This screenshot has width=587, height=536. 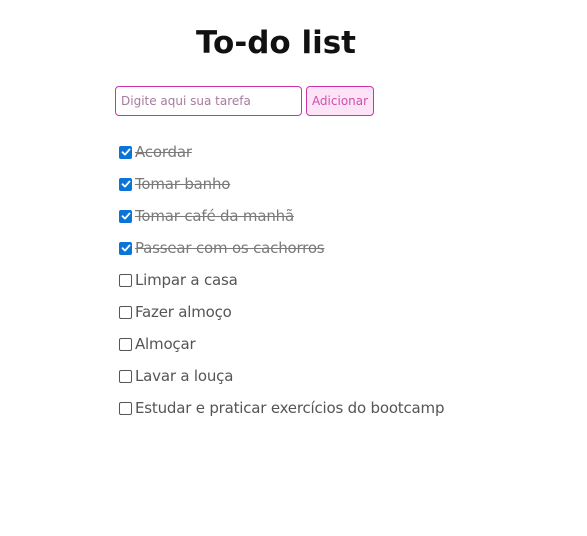 I want to click on task-item: Limpar a casa, so click(x=281, y=280).